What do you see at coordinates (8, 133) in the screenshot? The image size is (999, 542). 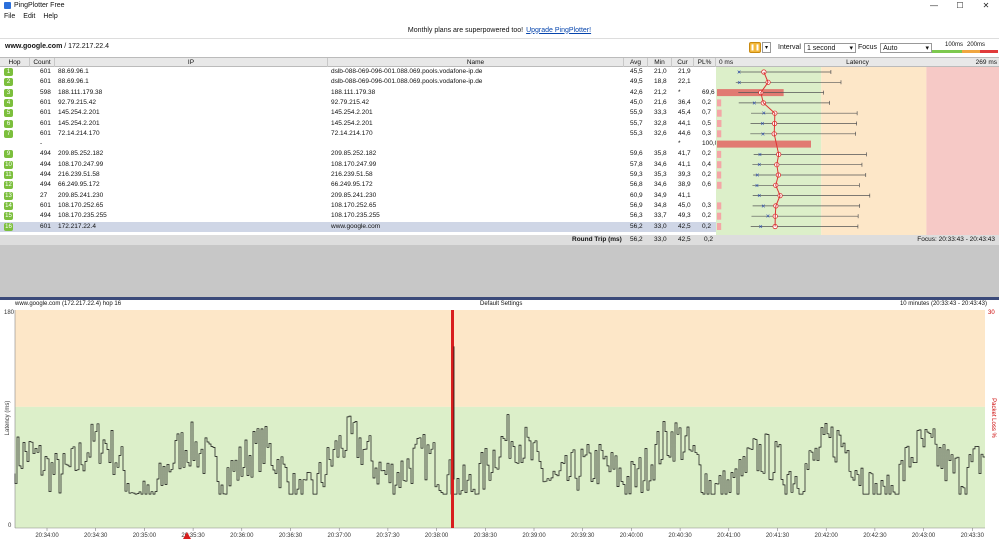 I see `hop-number-badge: 7` at bounding box center [8, 133].